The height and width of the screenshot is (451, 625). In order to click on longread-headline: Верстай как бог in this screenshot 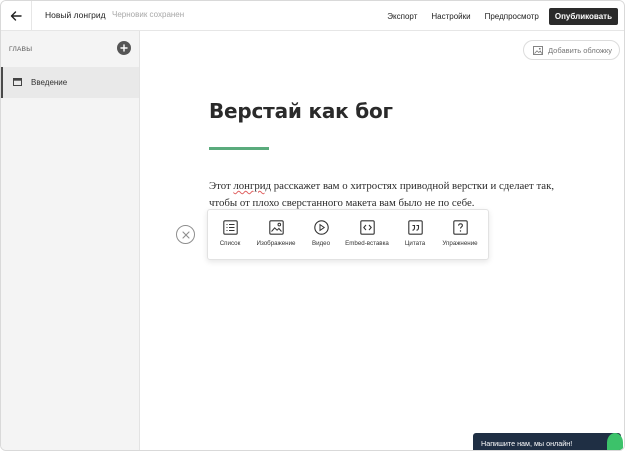, I will do `click(301, 111)`.